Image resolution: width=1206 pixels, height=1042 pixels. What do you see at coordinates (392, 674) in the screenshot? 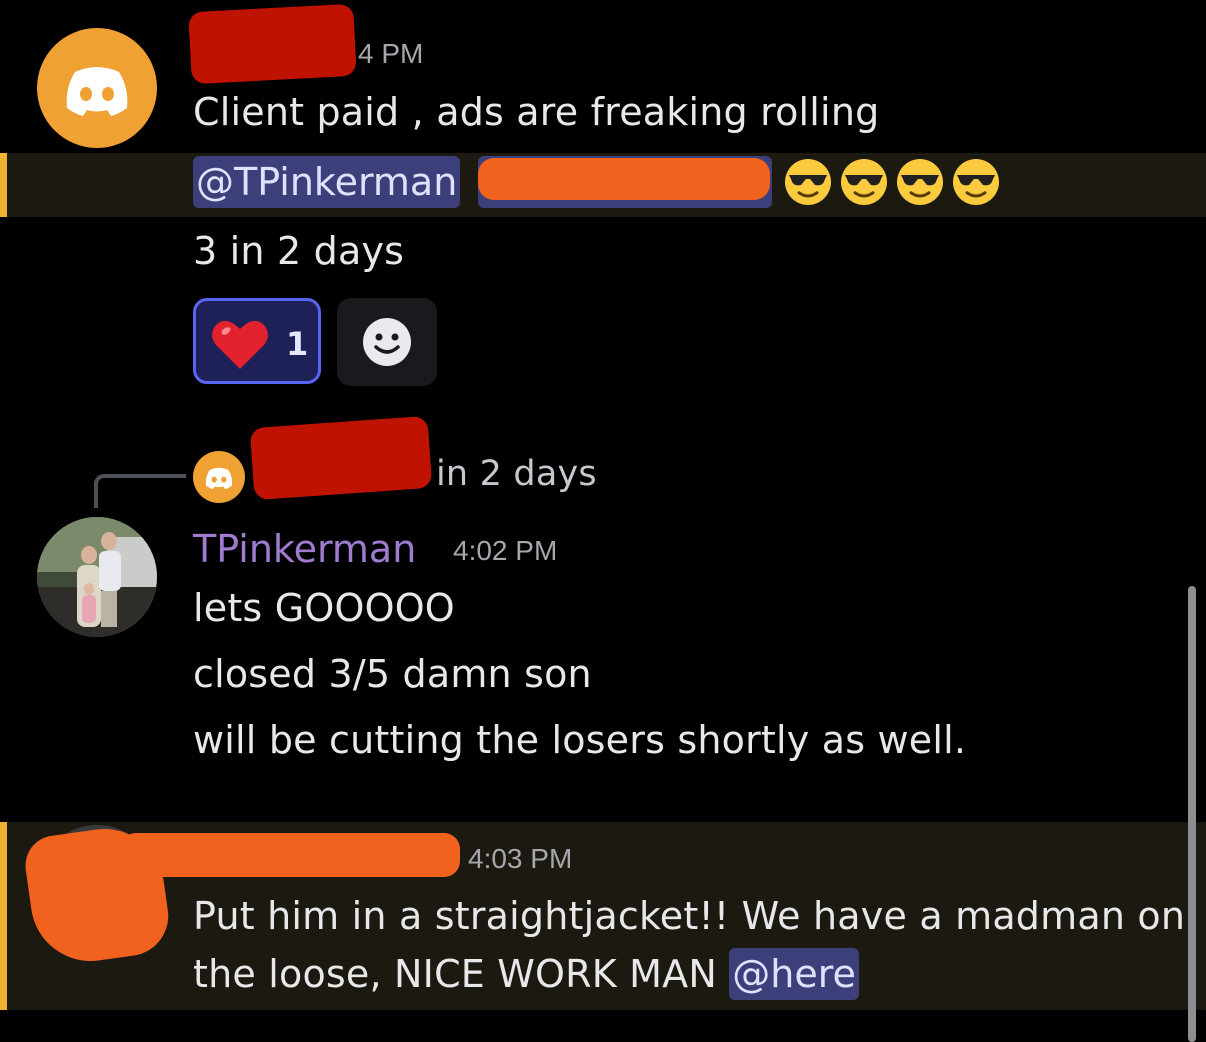
I see `message-text: closed 3/5 damn son` at bounding box center [392, 674].